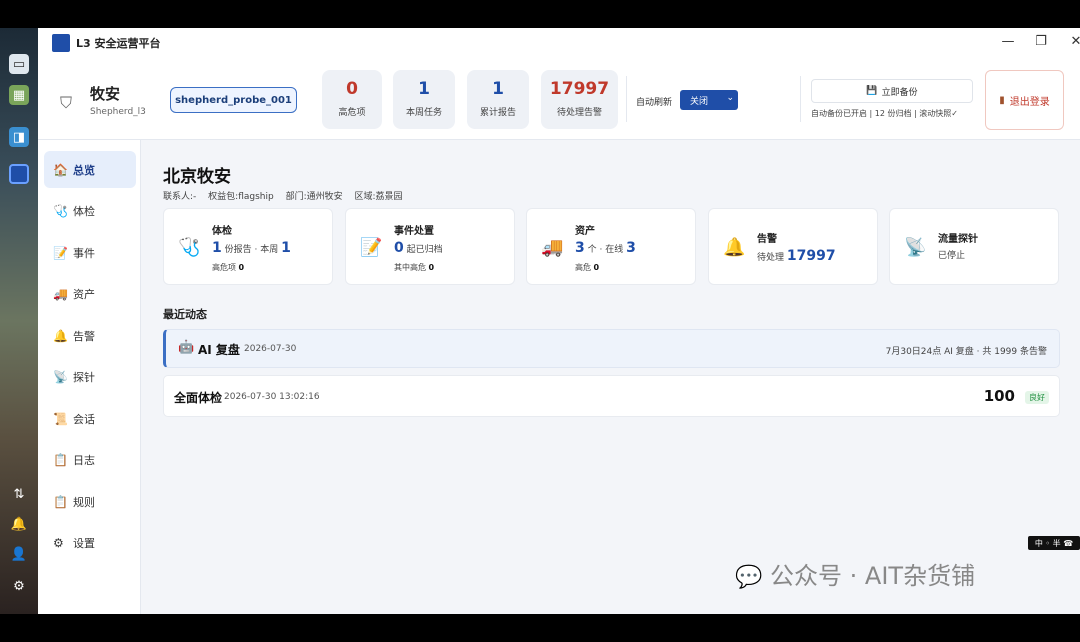  Describe the element at coordinates (84, 294) in the screenshot. I see `sidebar-item-label: 资产` at that location.